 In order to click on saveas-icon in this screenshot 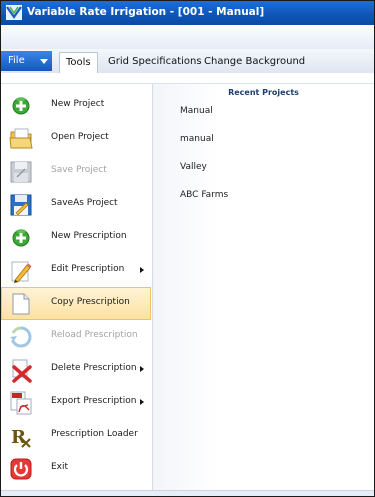, I will do `click(21, 205)`.